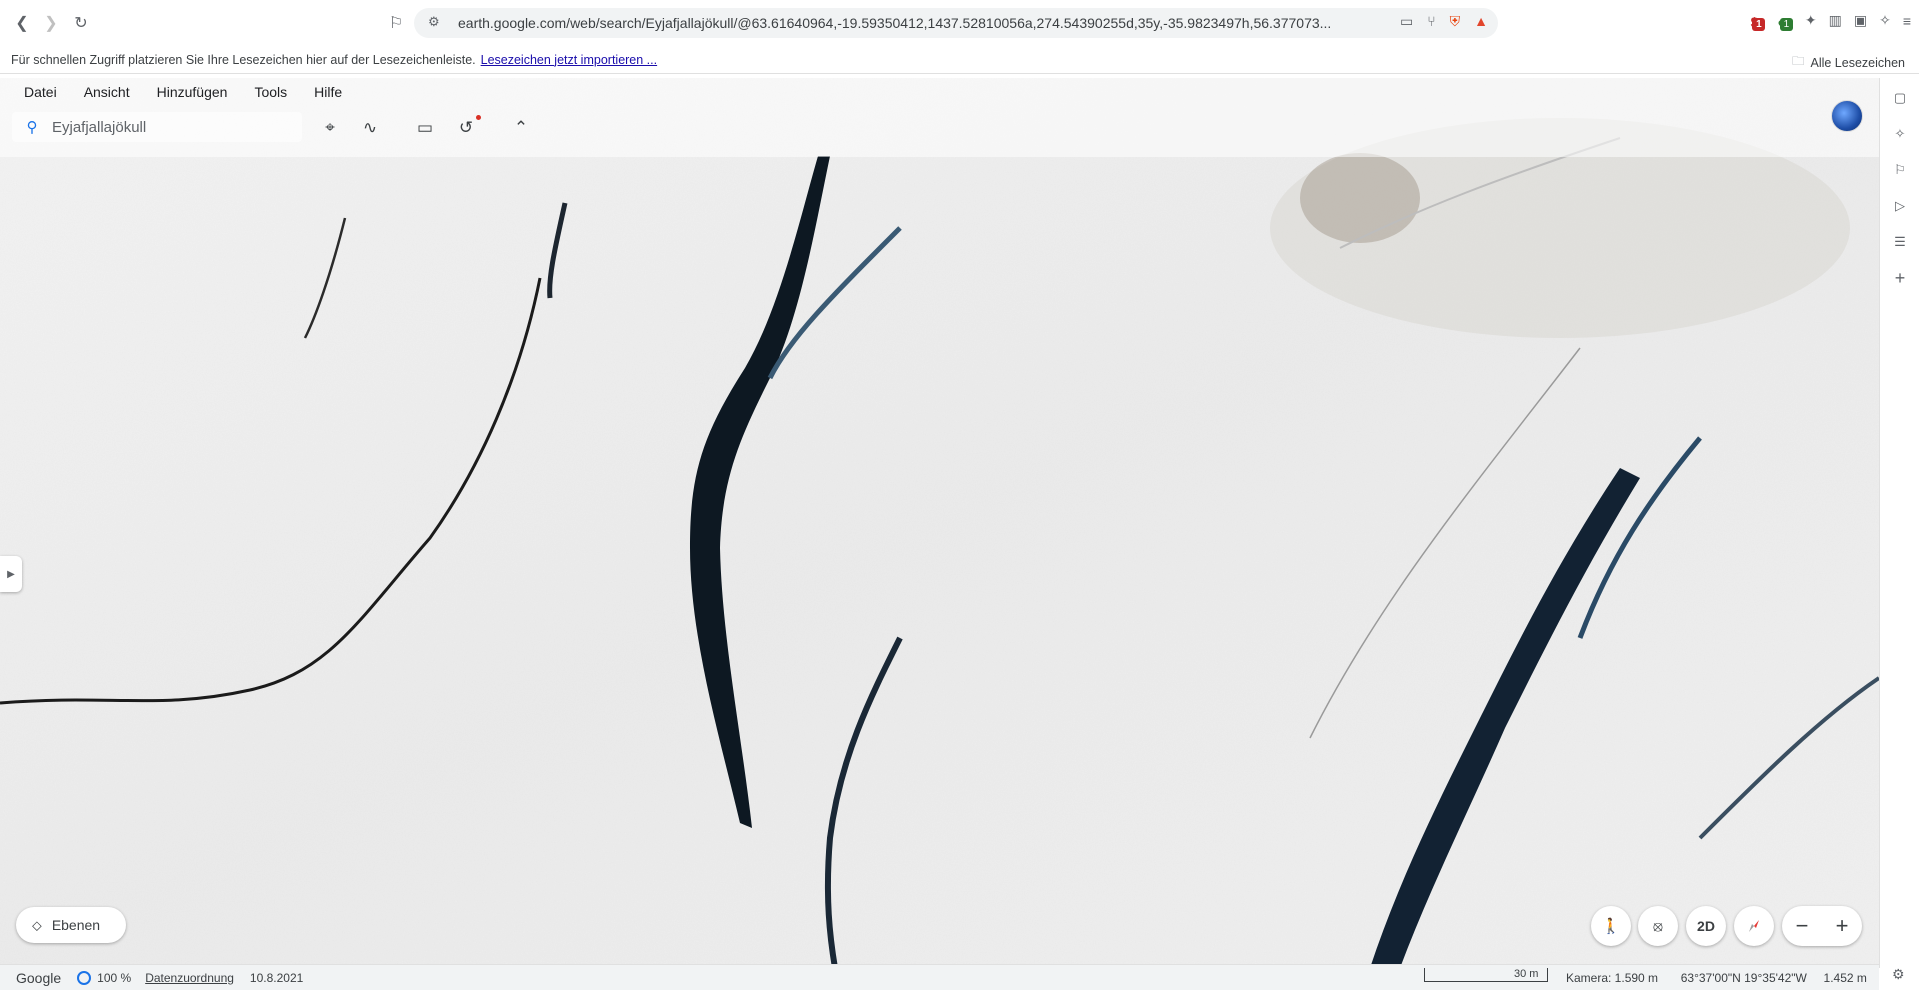 The height and width of the screenshot is (994, 1919). What do you see at coordinates (40, 92) in the screenshot?
I see `menu-datei: Datei` at bounding box center [40, 92].